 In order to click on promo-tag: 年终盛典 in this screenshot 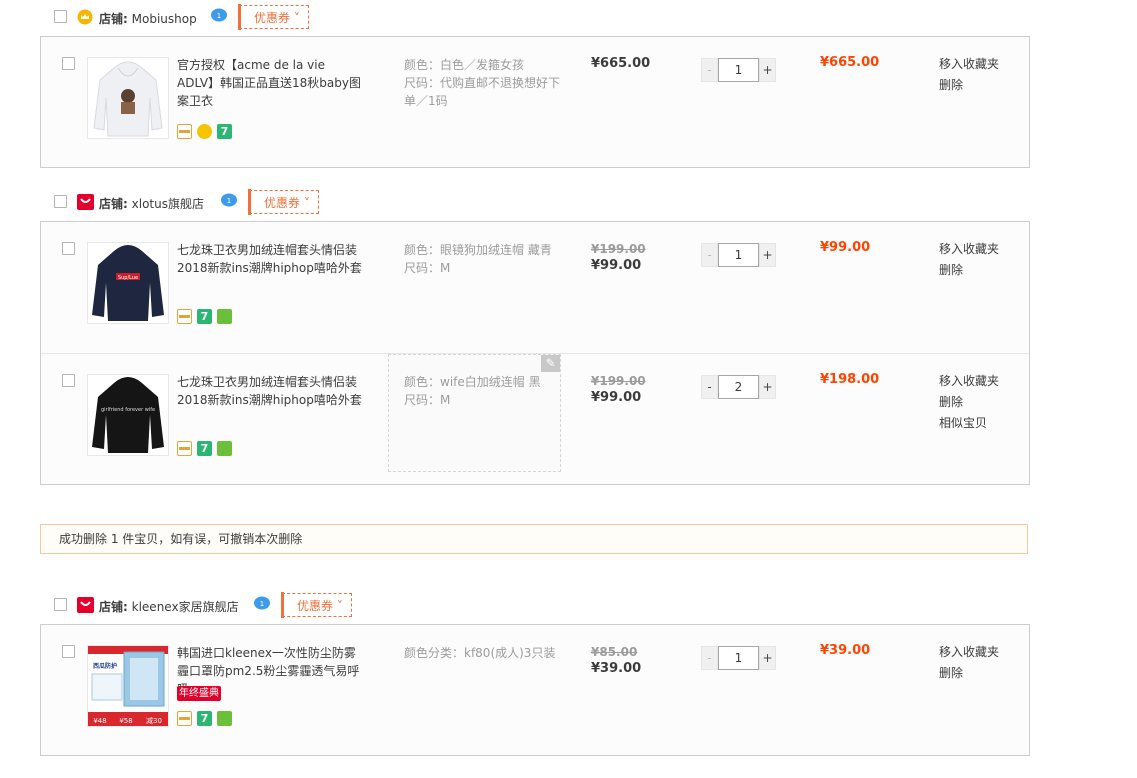, I will do `click(199, 693)`.